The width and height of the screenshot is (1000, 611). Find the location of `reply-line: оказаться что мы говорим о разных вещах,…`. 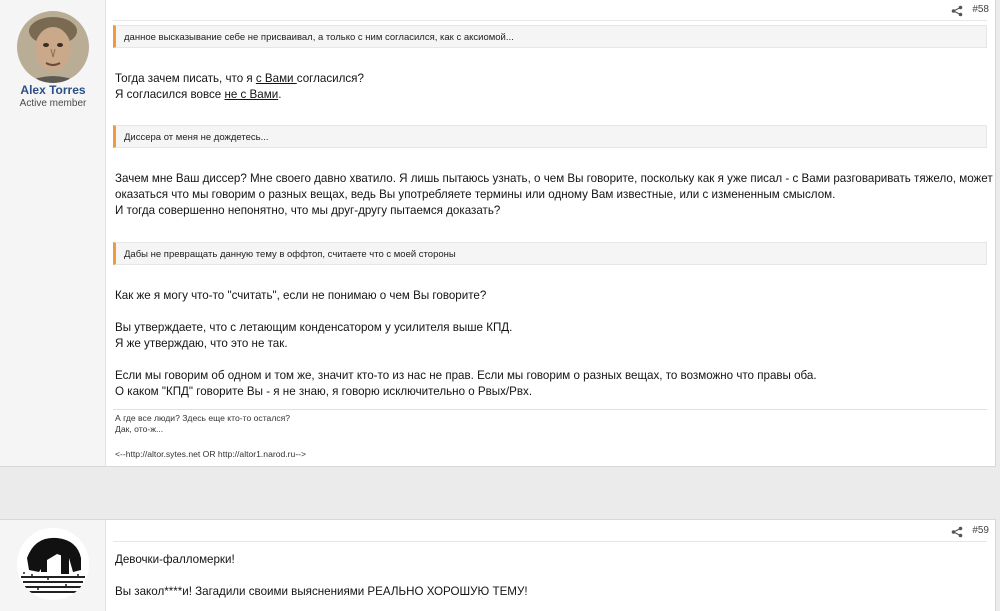

reply-line: оказаться что мы говорим о разных вещах,… is located at coordinates (475, 194).